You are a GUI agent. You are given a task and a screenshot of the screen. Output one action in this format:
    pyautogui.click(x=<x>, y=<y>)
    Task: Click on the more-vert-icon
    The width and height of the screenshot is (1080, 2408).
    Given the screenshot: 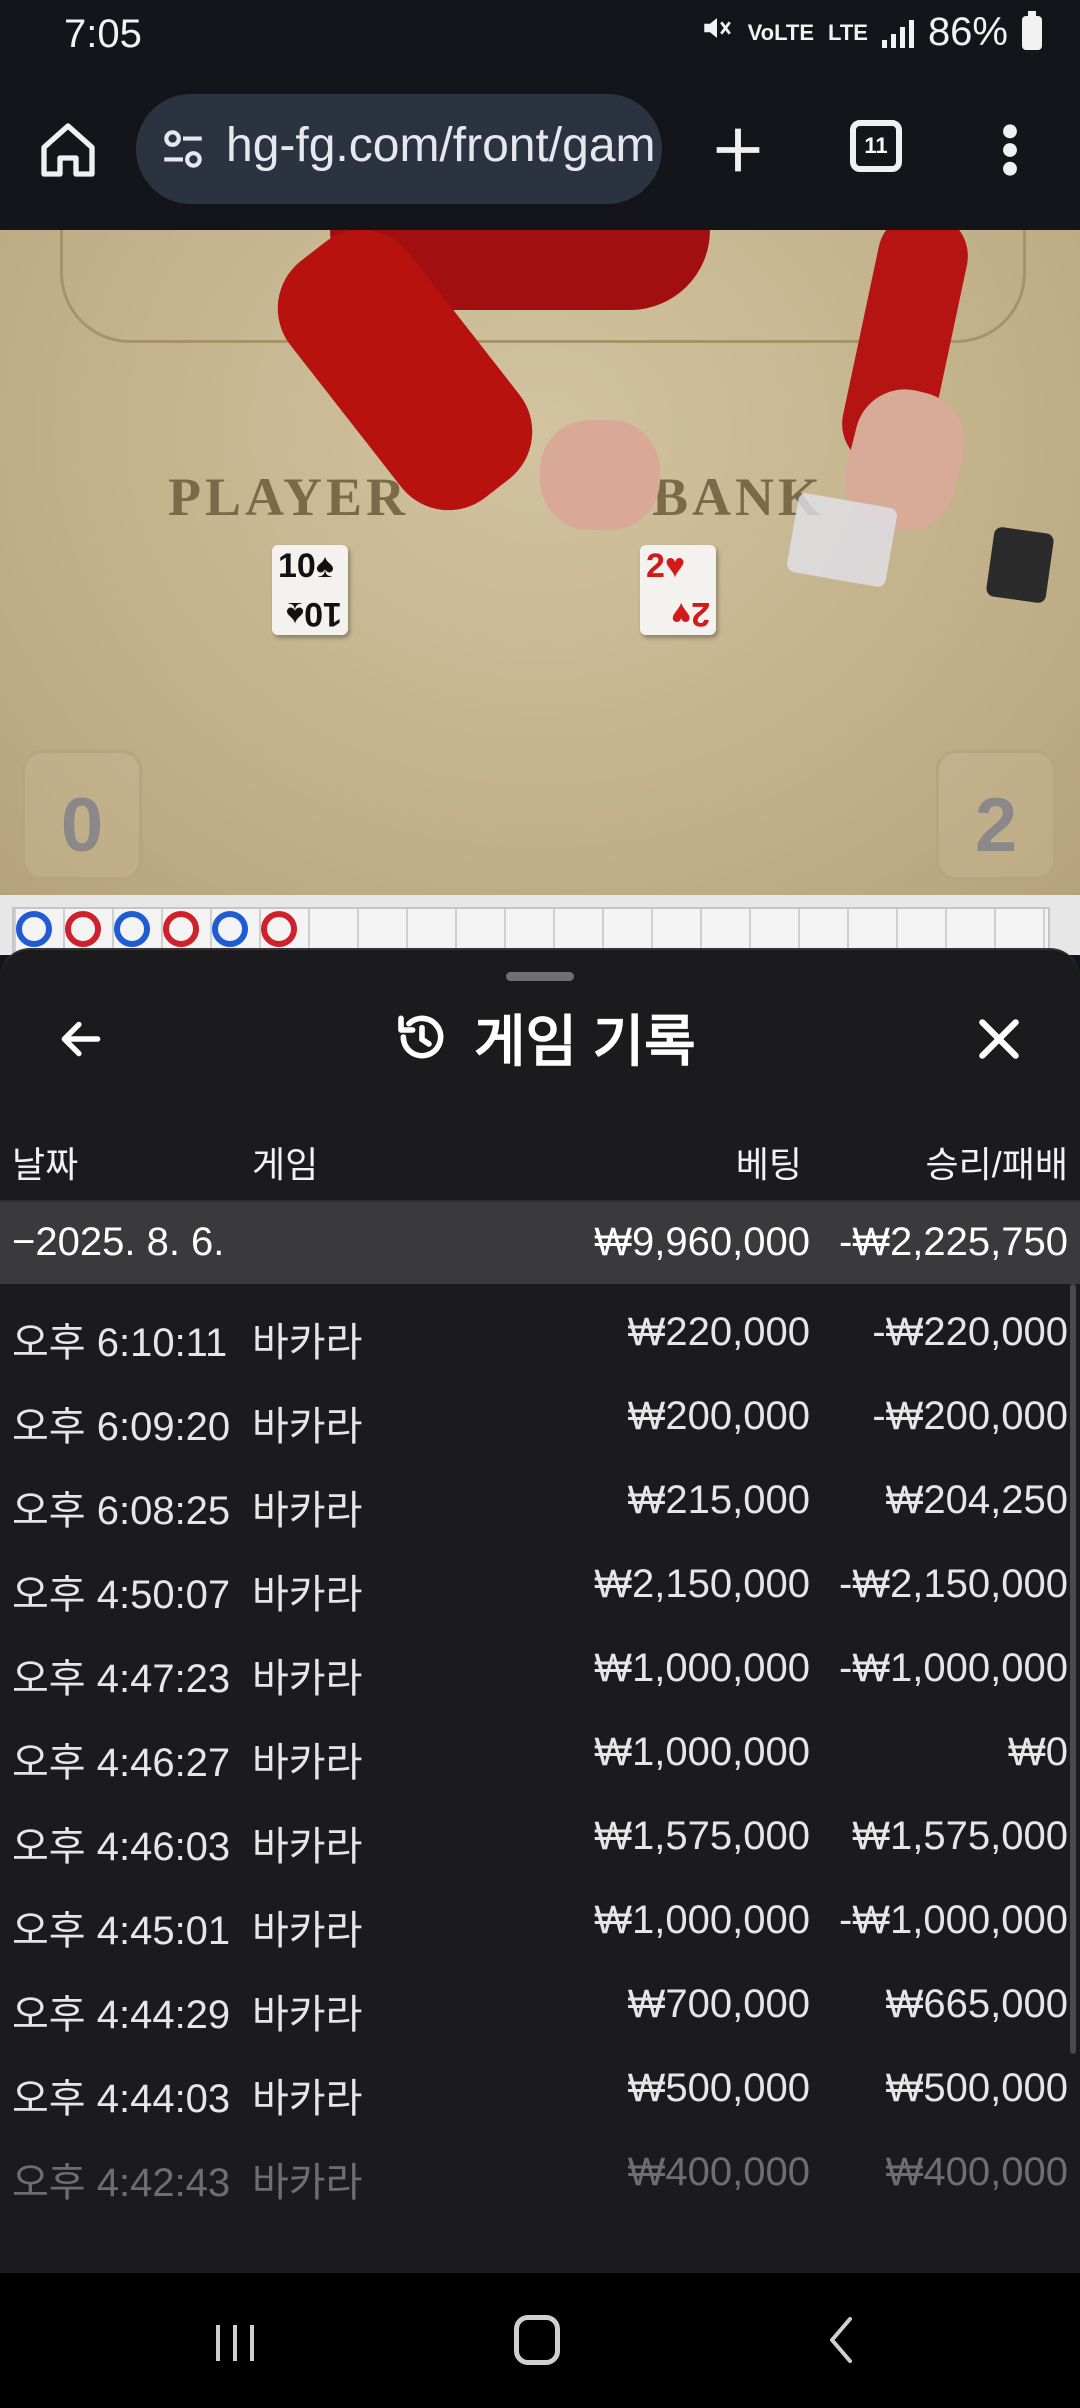 What is the action you would take?
    pyautogui.click(x=1010, y=150)
    